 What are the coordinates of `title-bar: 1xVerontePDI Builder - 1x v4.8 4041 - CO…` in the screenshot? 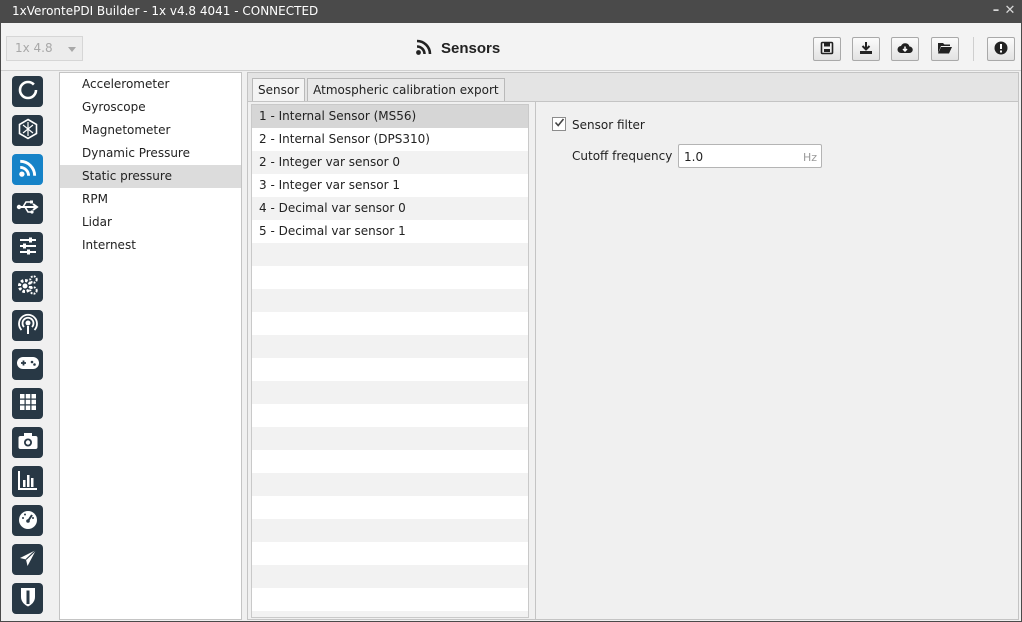 It's located at (511, 11).